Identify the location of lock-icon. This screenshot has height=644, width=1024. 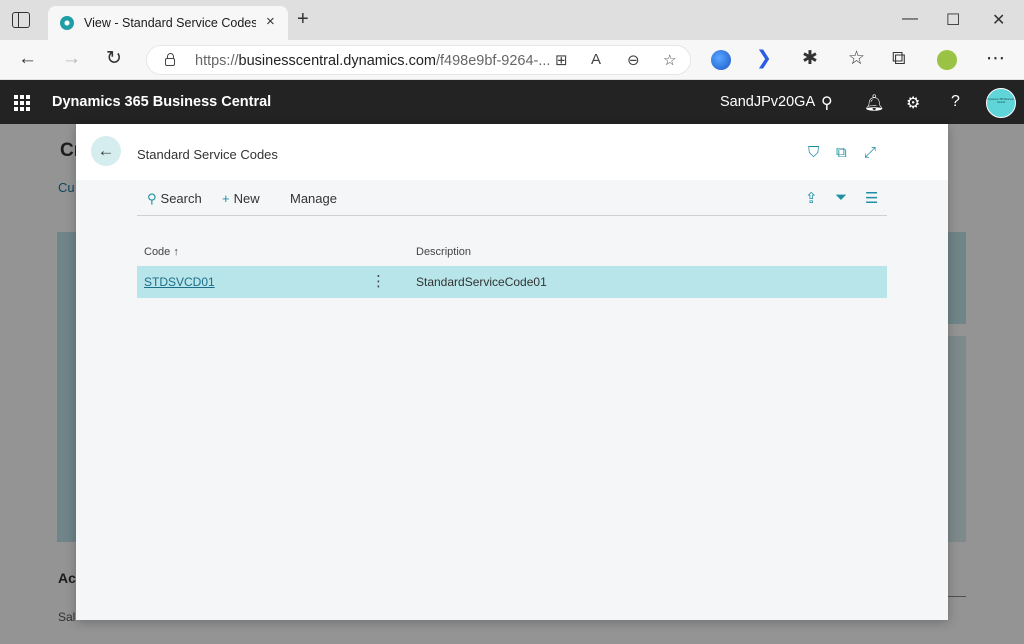
(170, 59).